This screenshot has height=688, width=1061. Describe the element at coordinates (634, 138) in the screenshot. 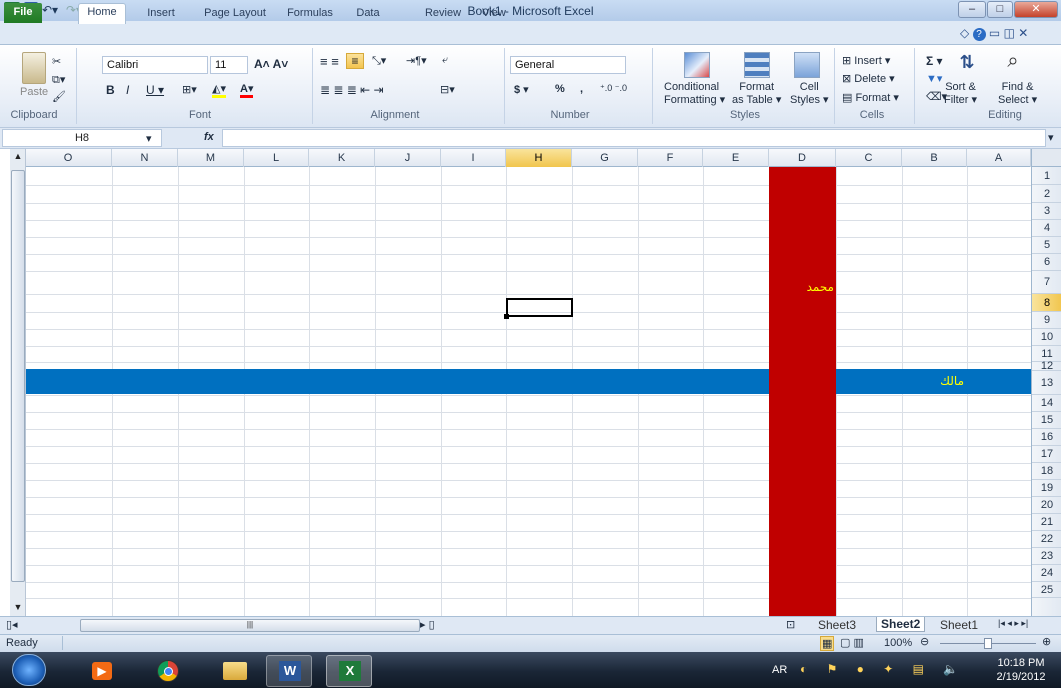

I see `formula-input` at that location.